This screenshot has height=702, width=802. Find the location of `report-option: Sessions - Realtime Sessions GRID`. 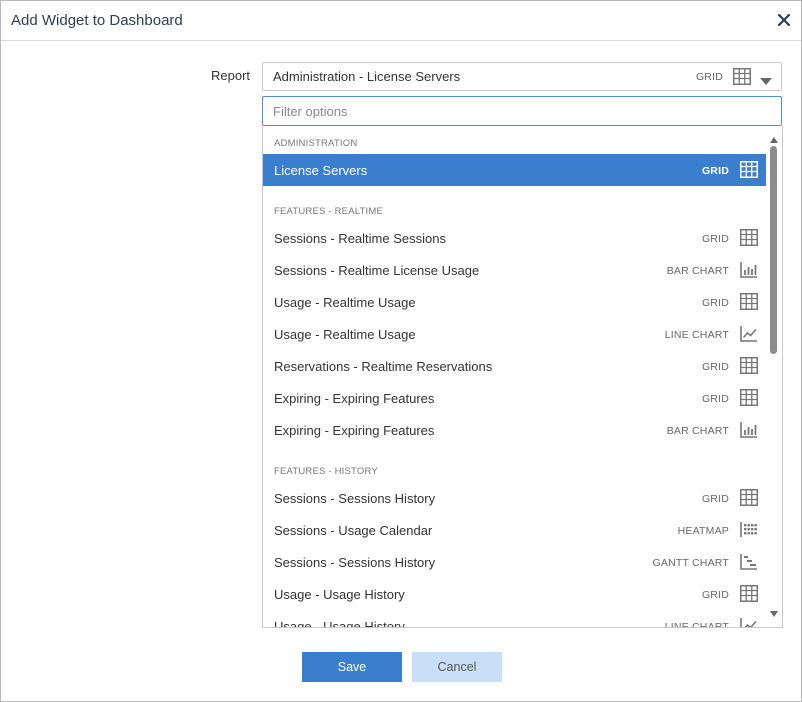

report-option: Sessions - Realtime Sessions GRID is located at coordinates (515, 238).